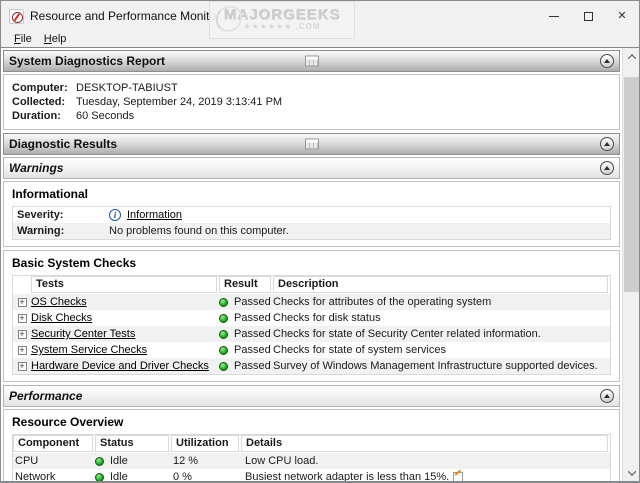  I want to click on table-row: CPU Idle 12 % Low CPU load., so click(311, 461).